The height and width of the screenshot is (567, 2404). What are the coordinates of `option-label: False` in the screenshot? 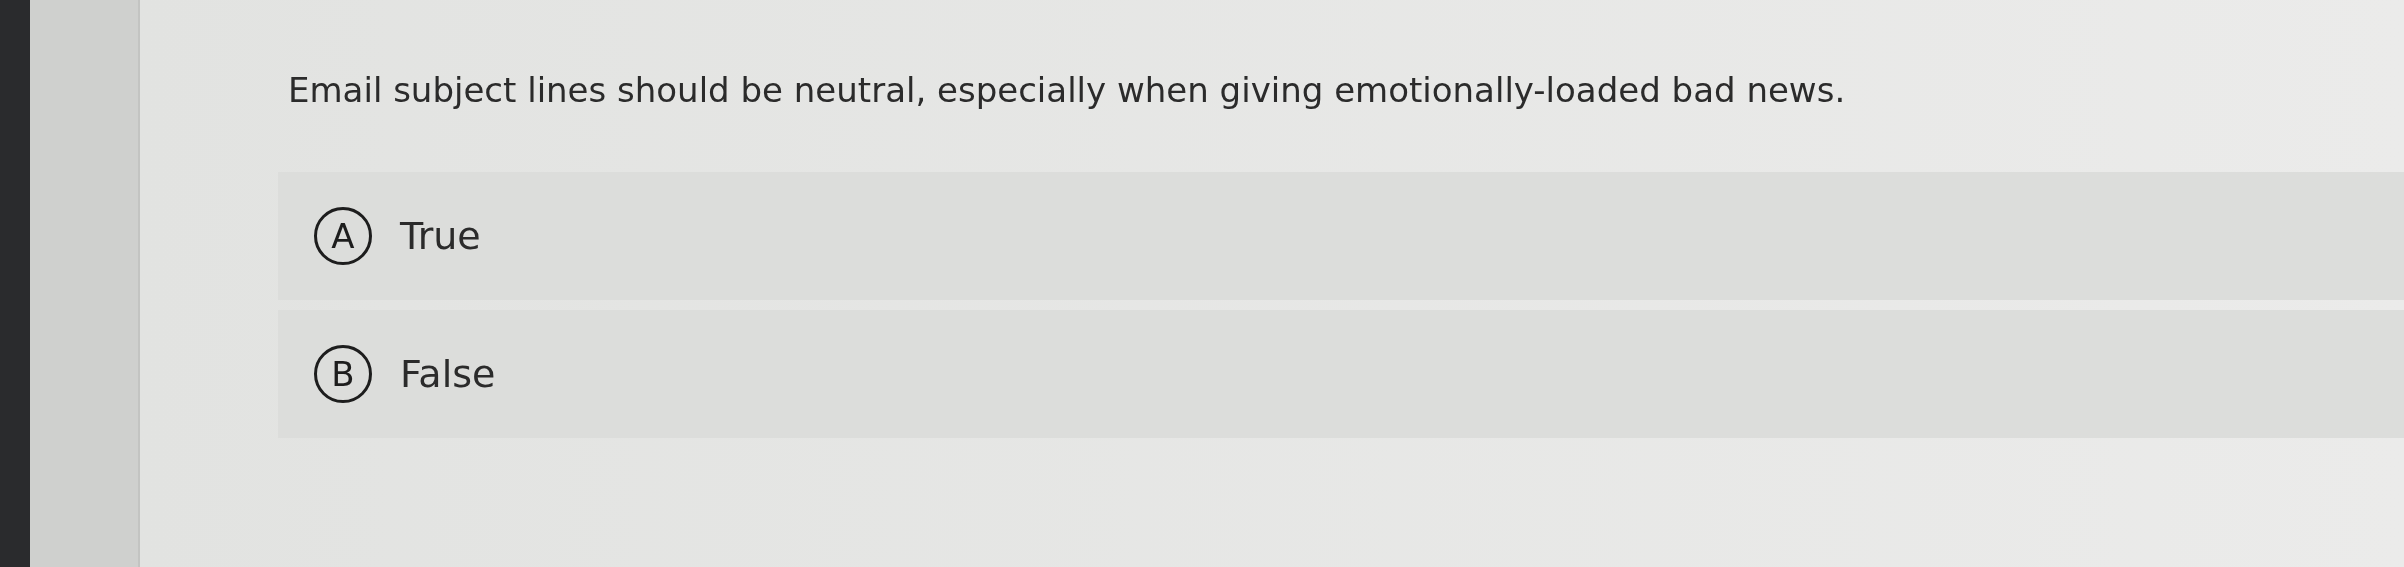 It's located at (448, 374).